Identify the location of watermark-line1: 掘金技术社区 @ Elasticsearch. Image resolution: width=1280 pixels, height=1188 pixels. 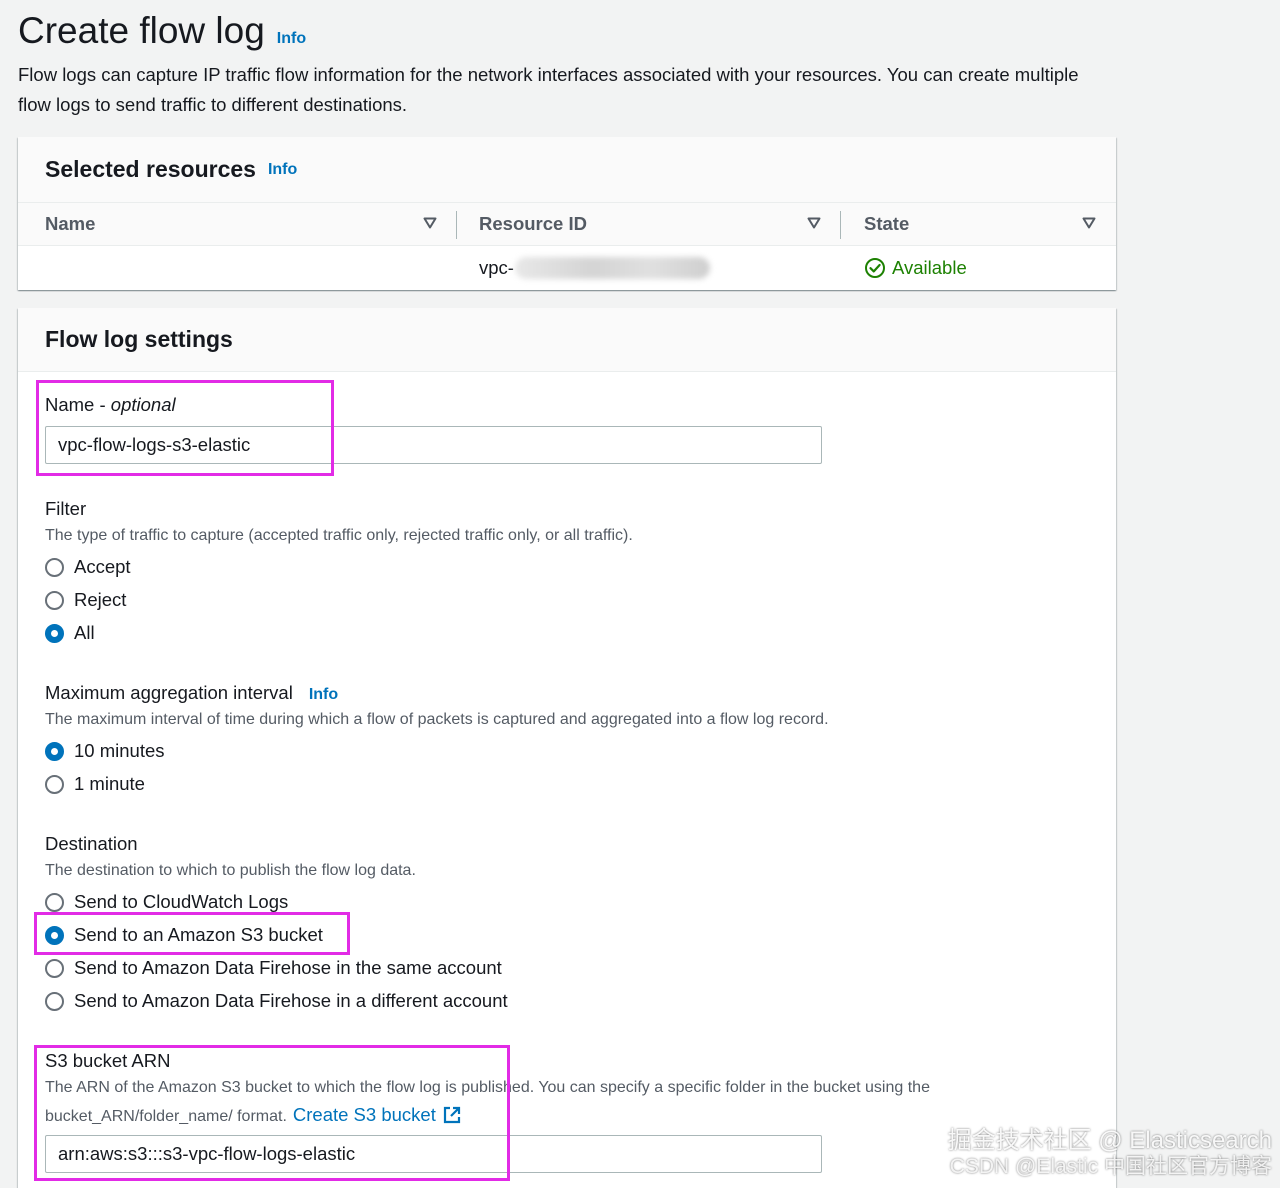
(1109, 1140).